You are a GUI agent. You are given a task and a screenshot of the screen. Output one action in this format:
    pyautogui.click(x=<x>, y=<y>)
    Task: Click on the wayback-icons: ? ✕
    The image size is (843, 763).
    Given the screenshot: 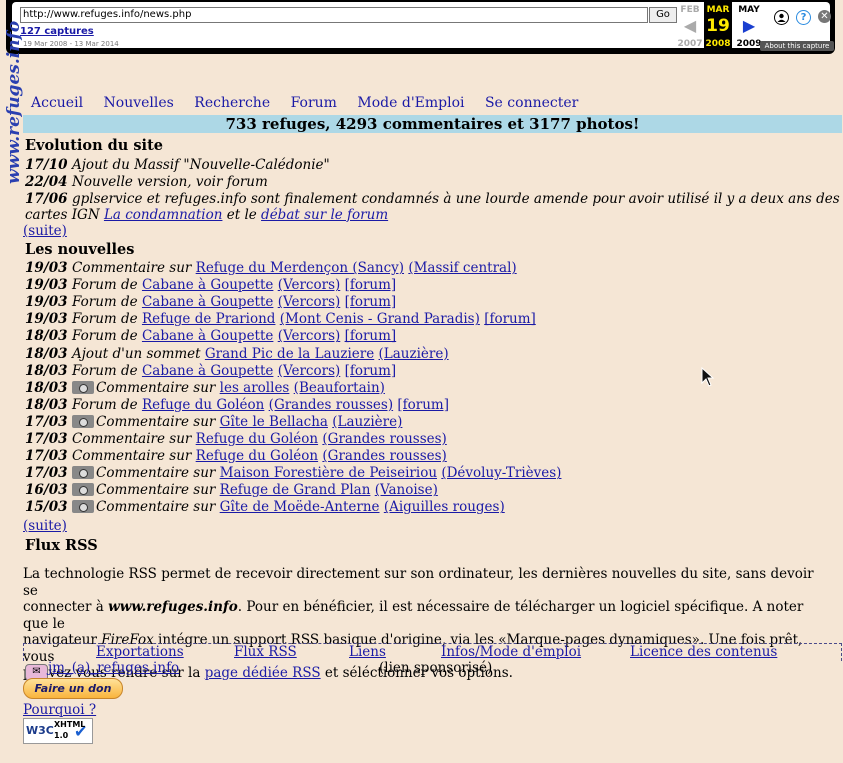 What is the action you would take?
    pyautogui.click(x=802, y=18)
    